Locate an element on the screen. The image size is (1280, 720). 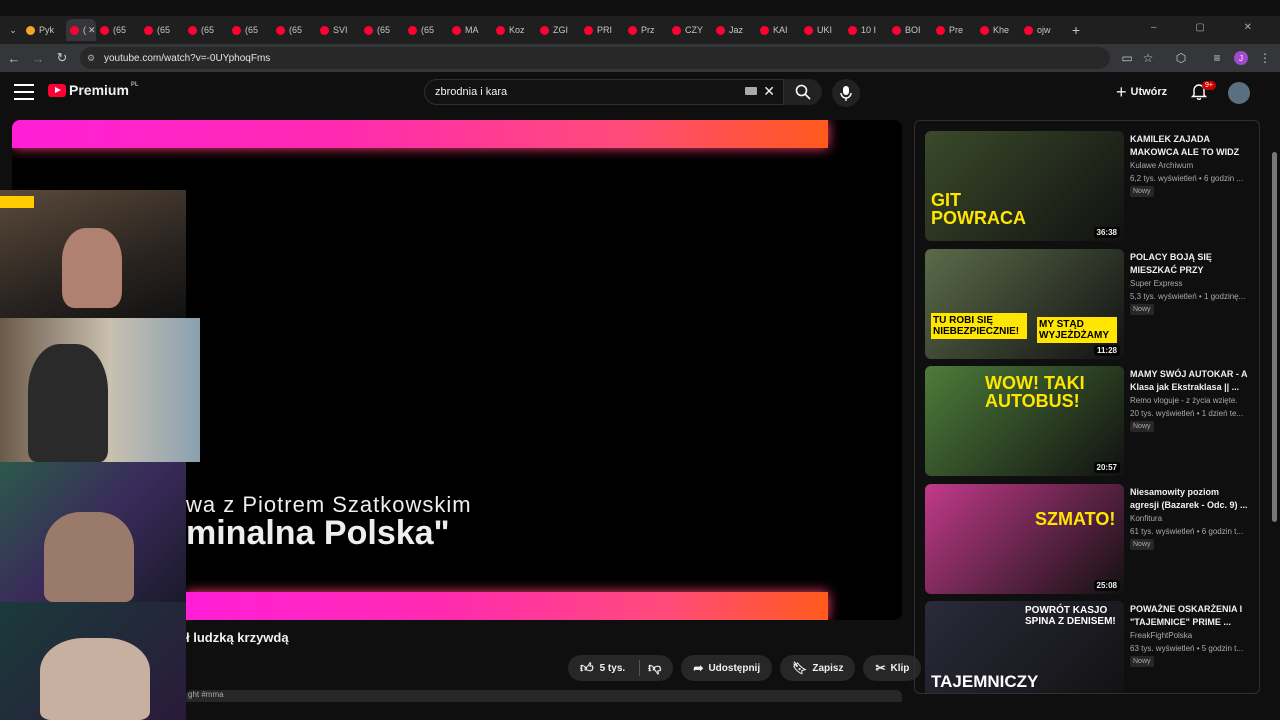
video-thumbnail: SZMATO! 25:08 is located at coordinates (1024, 538).